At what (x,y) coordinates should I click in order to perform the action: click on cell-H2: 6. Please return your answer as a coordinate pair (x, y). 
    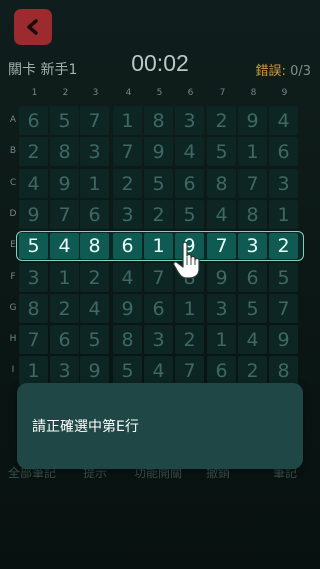
    Looking at the image, I should click on (64, 339).